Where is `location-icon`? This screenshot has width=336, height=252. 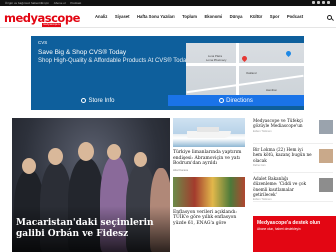 location-icon is located at coordinates (84, 100).